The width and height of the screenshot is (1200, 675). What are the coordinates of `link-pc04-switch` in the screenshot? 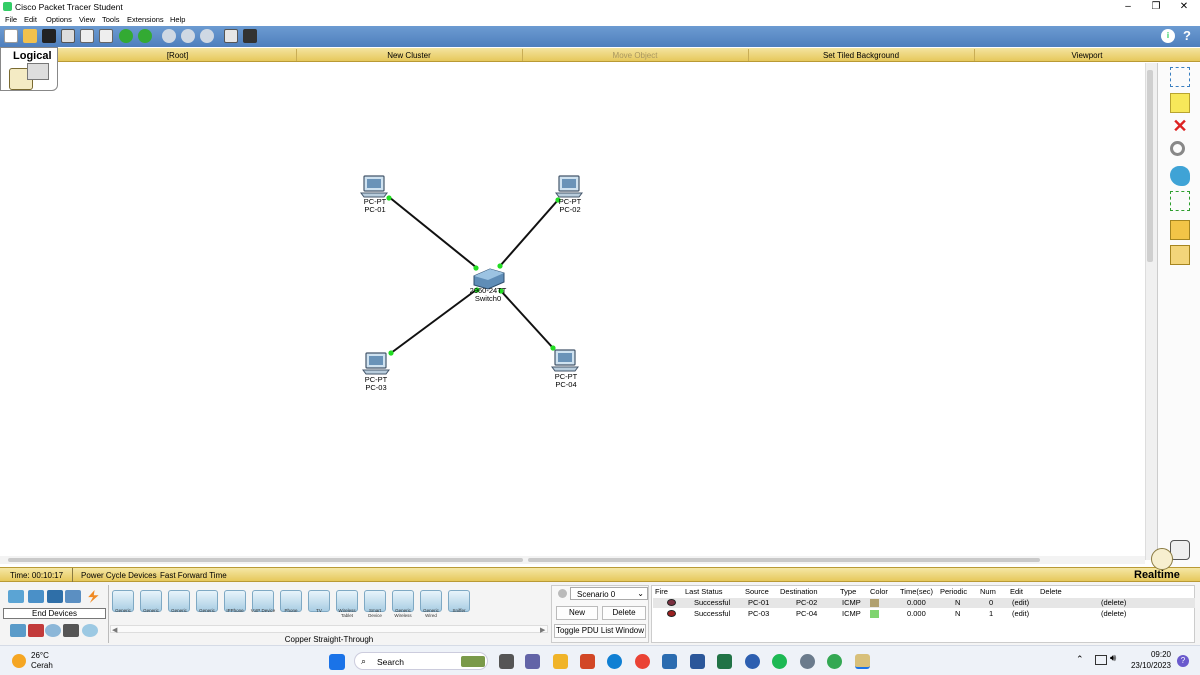 It's located at (527, 319).